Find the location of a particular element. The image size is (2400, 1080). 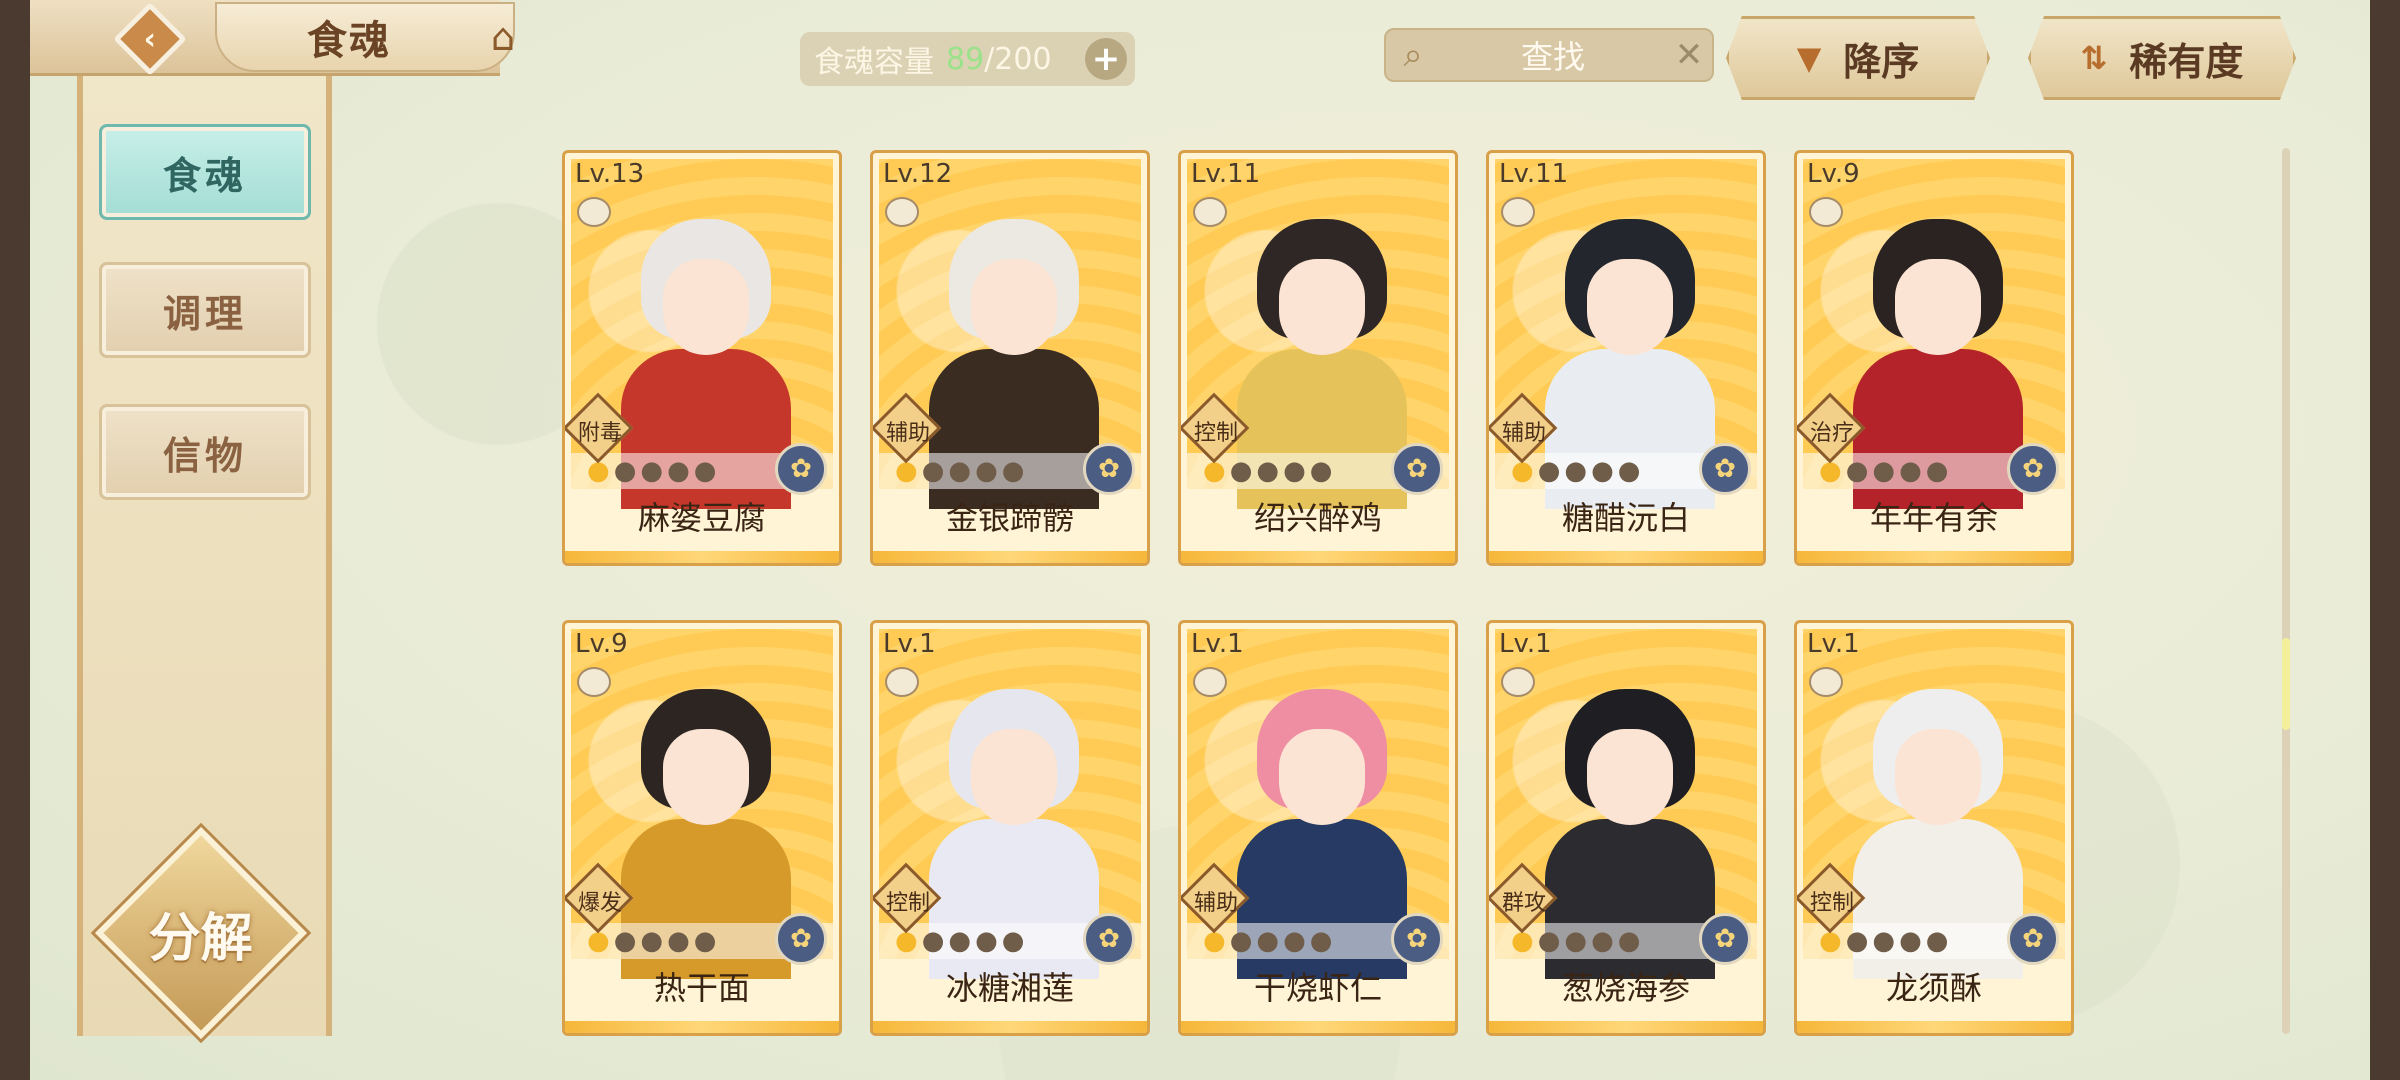

role-label: 附毒 is located at coordinates (599, 433).